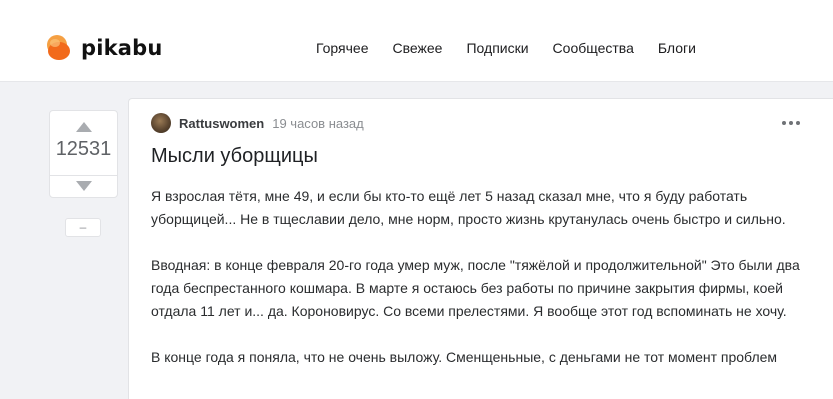 This screenshot has width=833, height=399. I want to click on upvote-button, so click(83, 127).